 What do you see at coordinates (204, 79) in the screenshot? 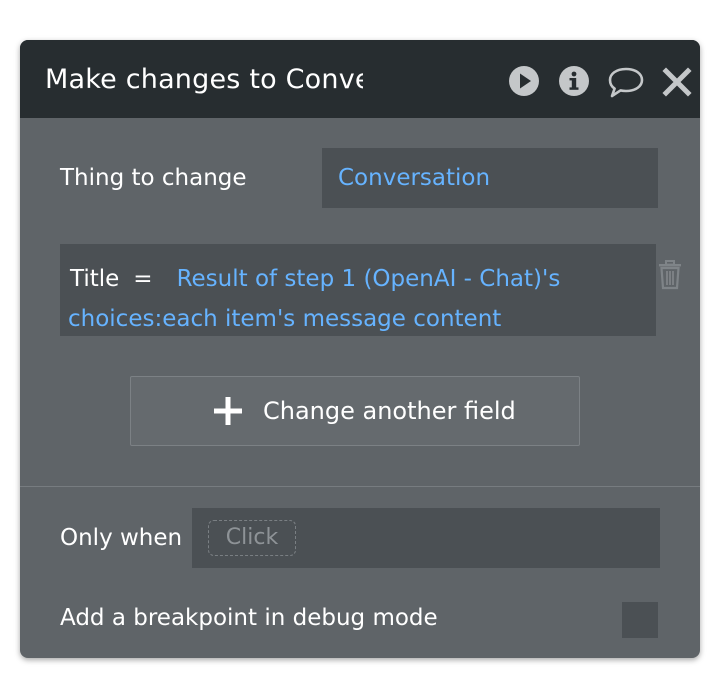
I see `dialog-title: Make changes to Conversation` at bounding box center [204, 79].